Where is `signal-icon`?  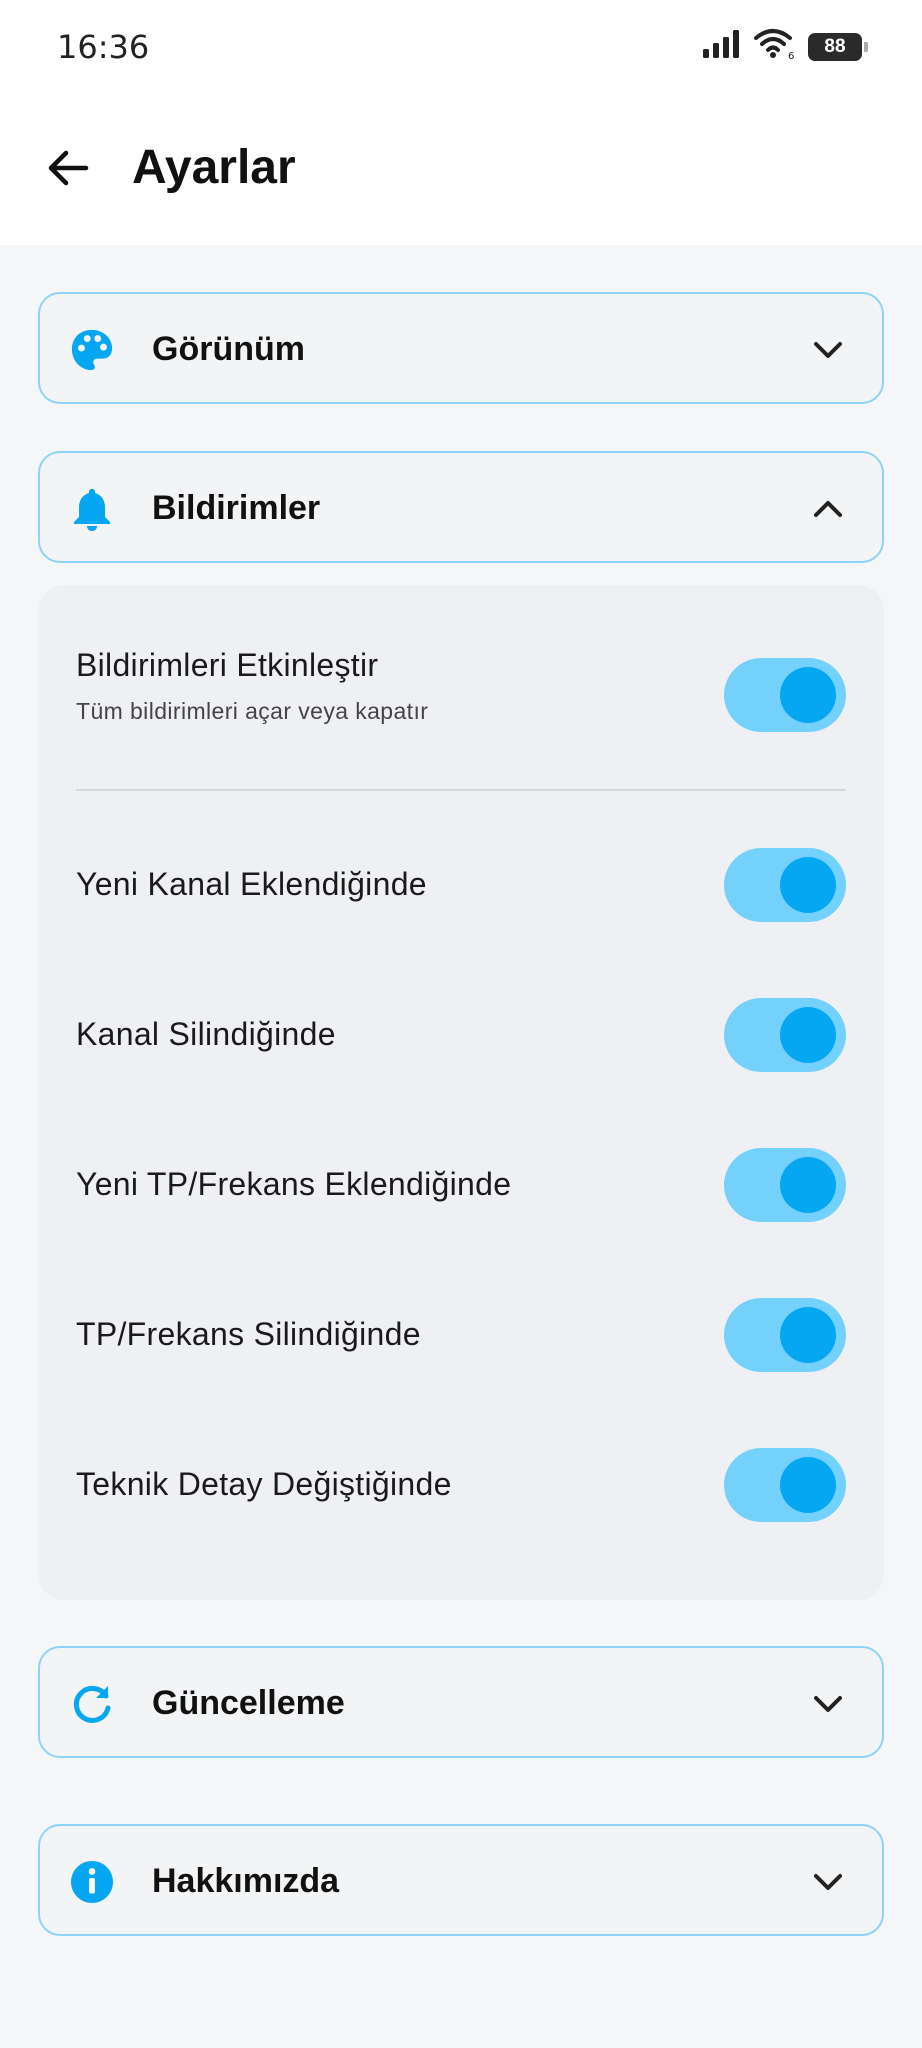 signal-icon is located at coordinates (722, 46).